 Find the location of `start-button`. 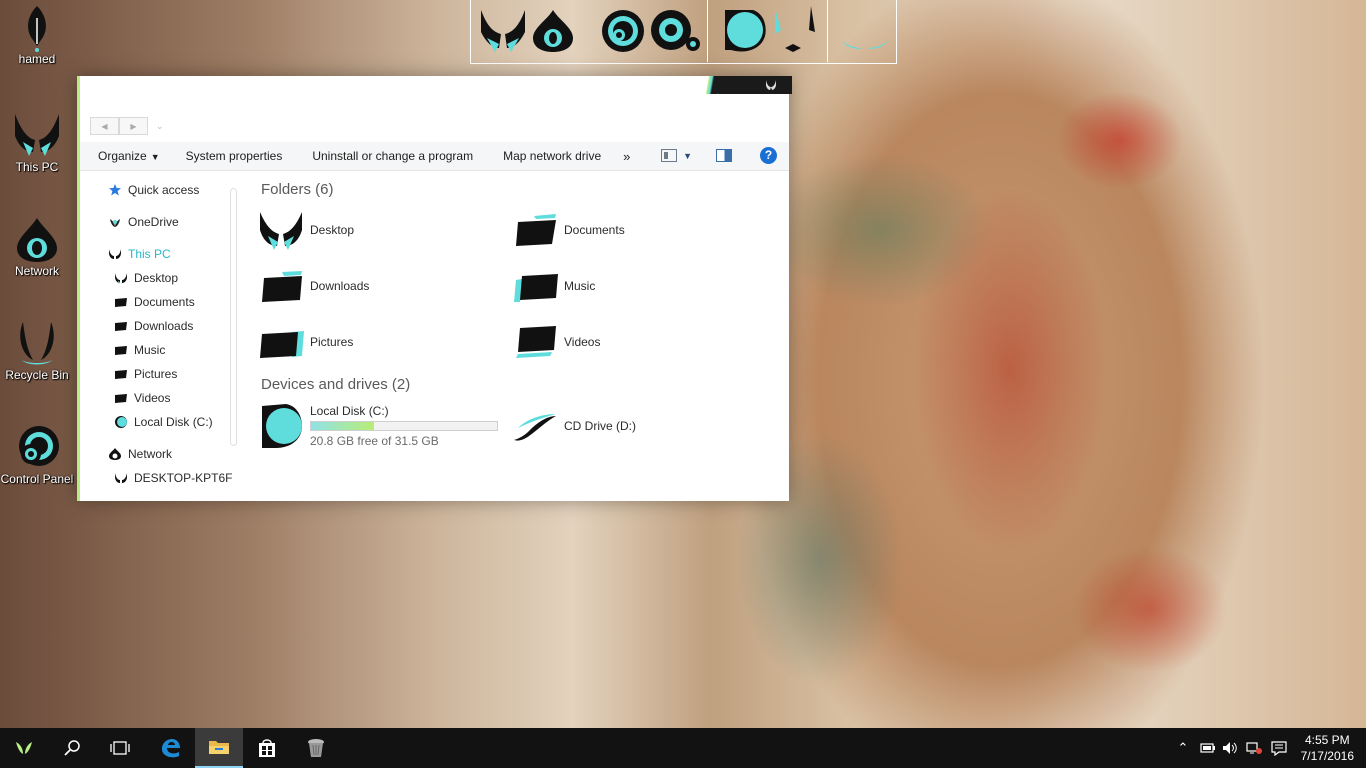

start-button is located at coordinates (24, 748).